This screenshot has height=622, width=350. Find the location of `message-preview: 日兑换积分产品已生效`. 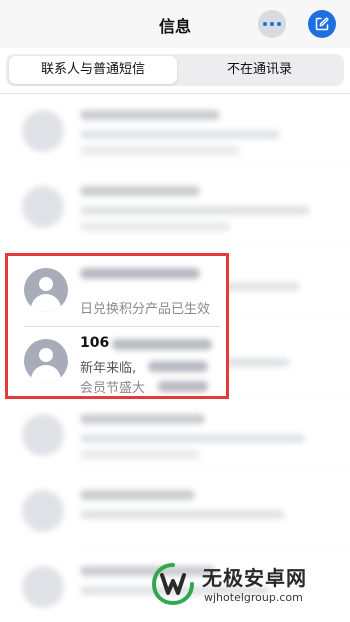

message-preview: 日兑换积分产品已生效 is located at coordinates (145, 309).